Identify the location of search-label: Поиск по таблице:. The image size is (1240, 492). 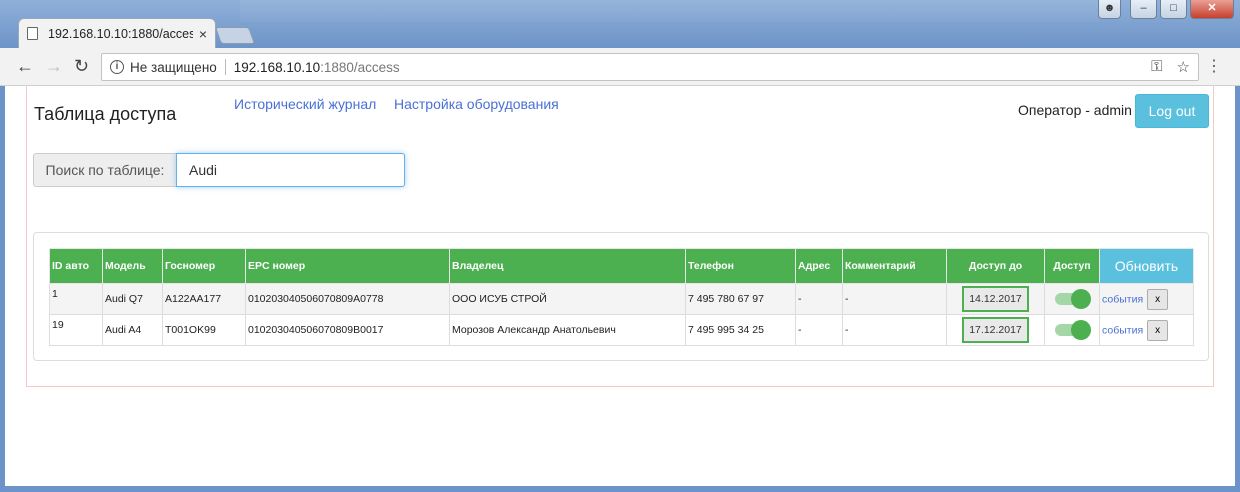
(104, 170).